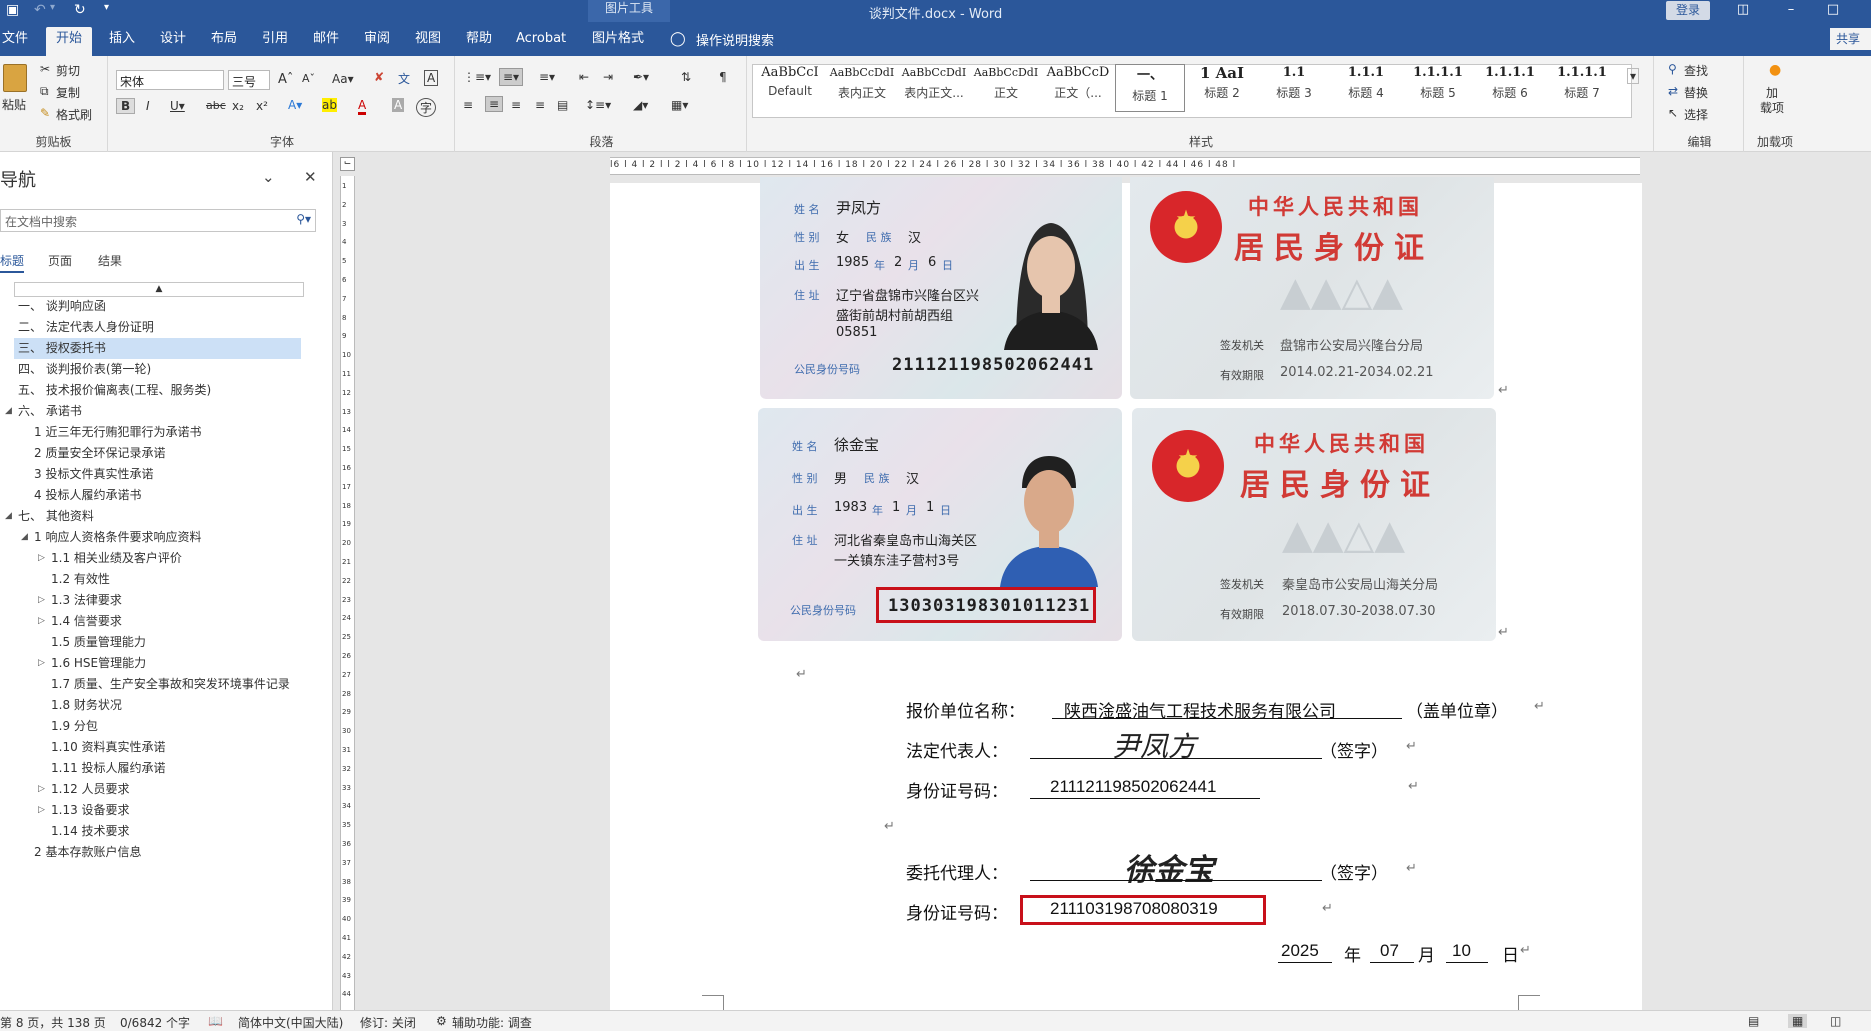 The width and height of the screenshot is (1871, 1031). What do you see at coordinates (98, 642) in the screenshot?
I see `nav-heading-item: 1.5 质量管理能力` at bounding box center [98, 642].